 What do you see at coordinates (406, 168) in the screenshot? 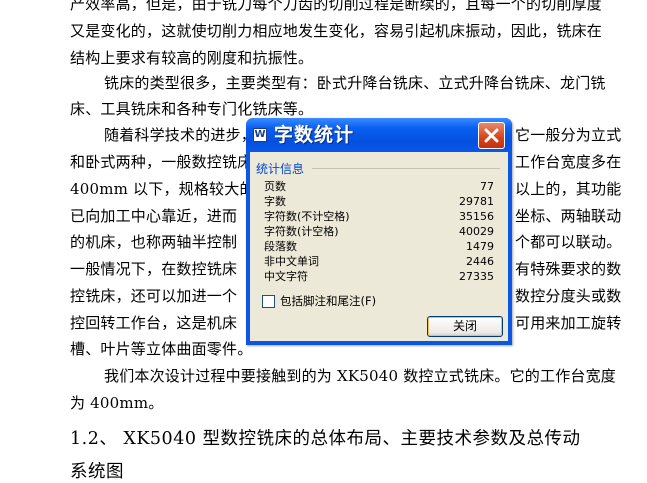
I see `group-divider` at bounding box center [406, 168].